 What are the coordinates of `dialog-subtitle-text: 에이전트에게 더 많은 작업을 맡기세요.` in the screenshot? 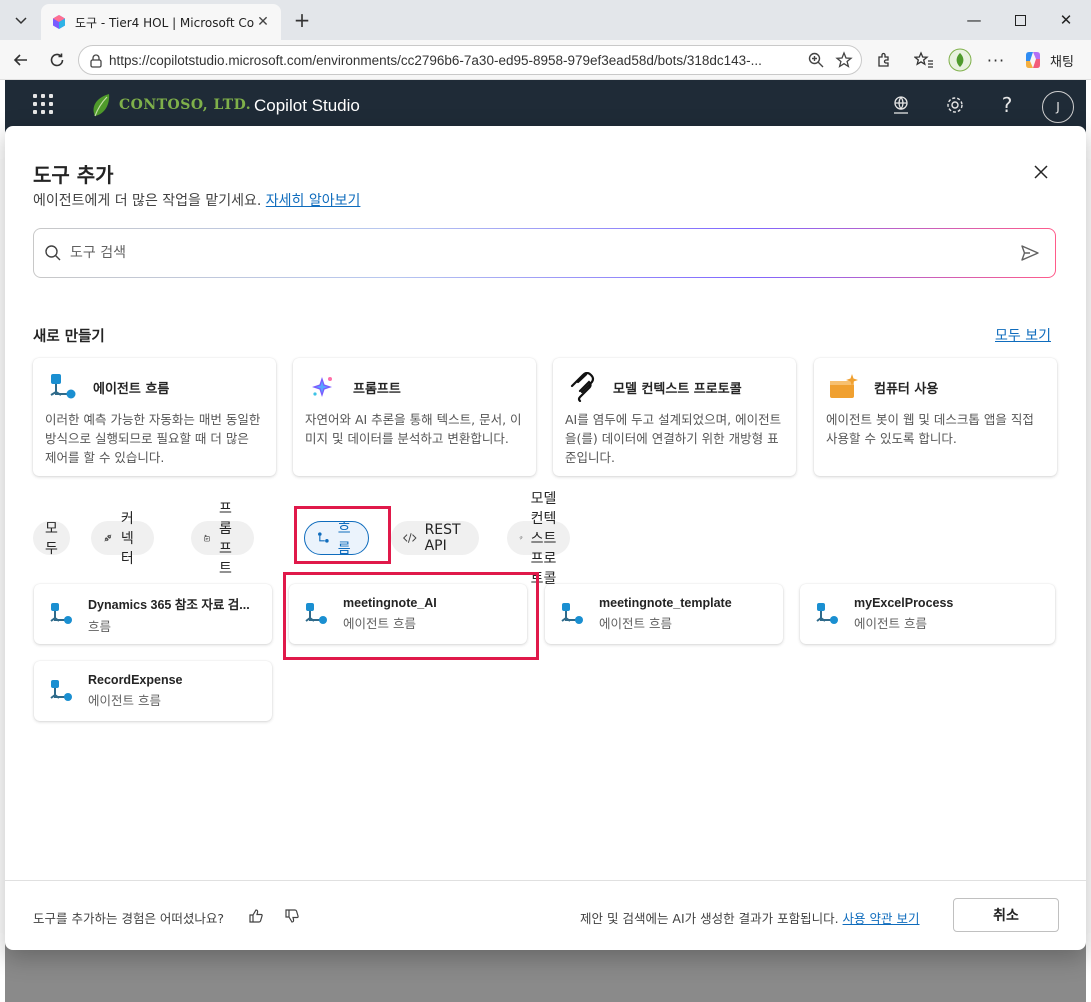 It's located at (147, 201).